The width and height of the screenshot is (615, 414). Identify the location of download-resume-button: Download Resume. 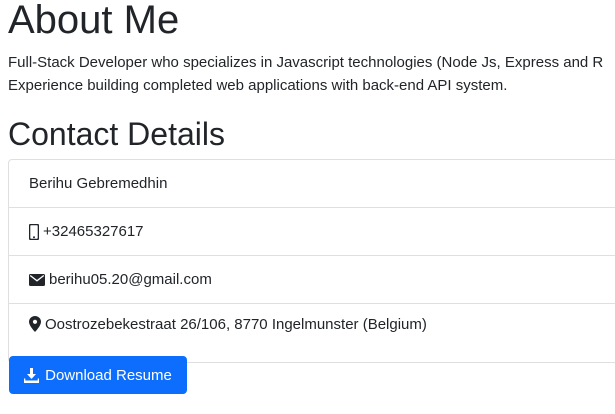
(98, 375).